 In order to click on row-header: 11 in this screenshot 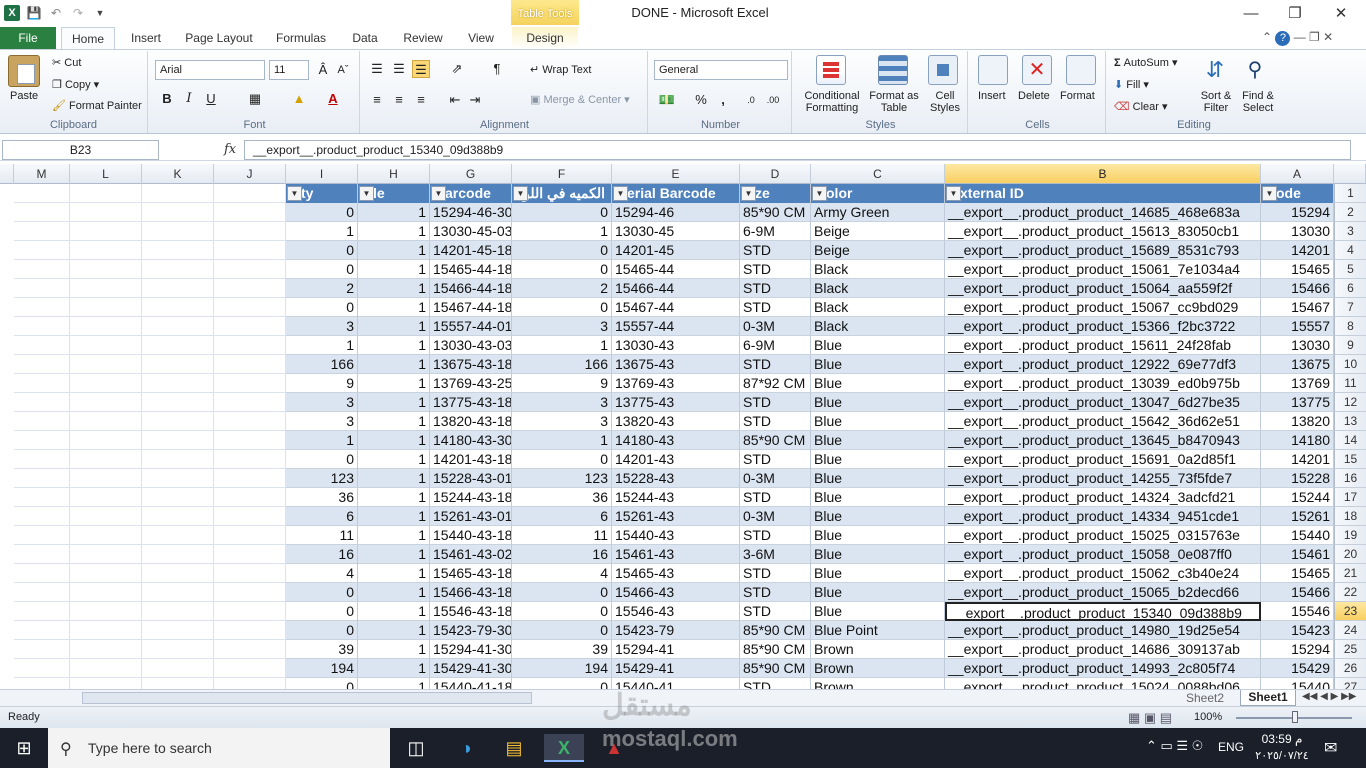, I will do `click(1350, 383)`.